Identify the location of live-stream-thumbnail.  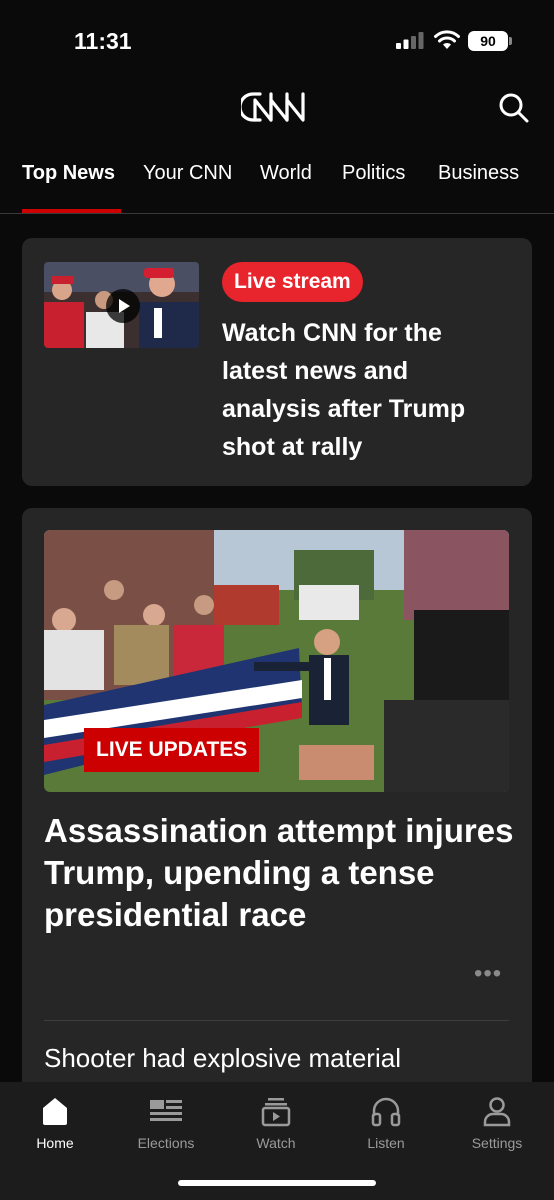
(121, 305).